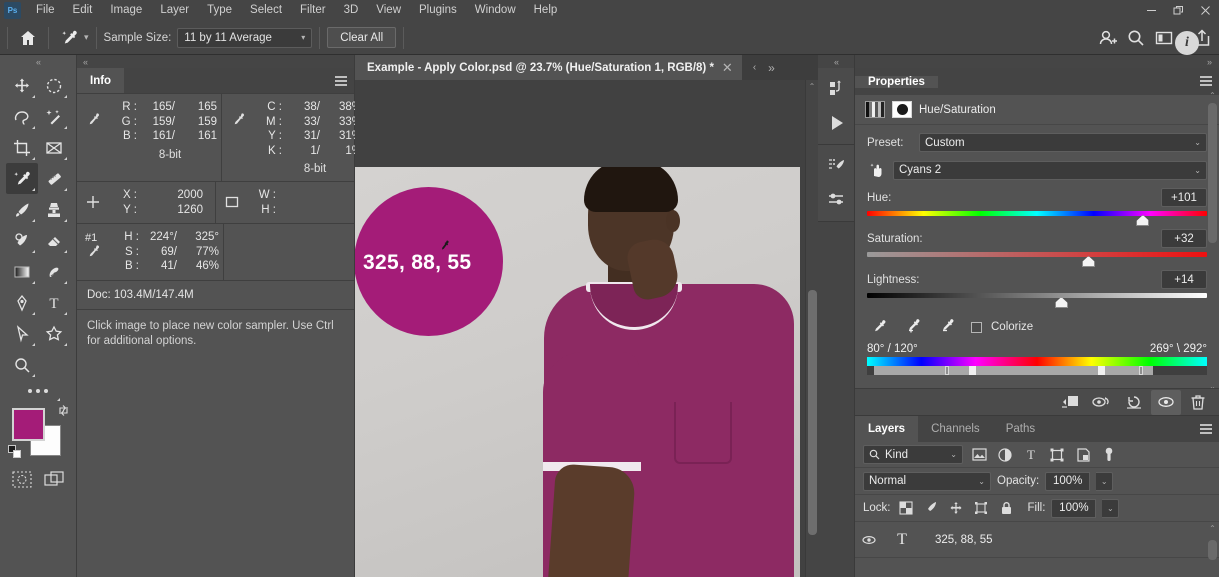 The image size is (1219, 577). I want to click on mini-dock-collapse-button: «, so click(836, 61).